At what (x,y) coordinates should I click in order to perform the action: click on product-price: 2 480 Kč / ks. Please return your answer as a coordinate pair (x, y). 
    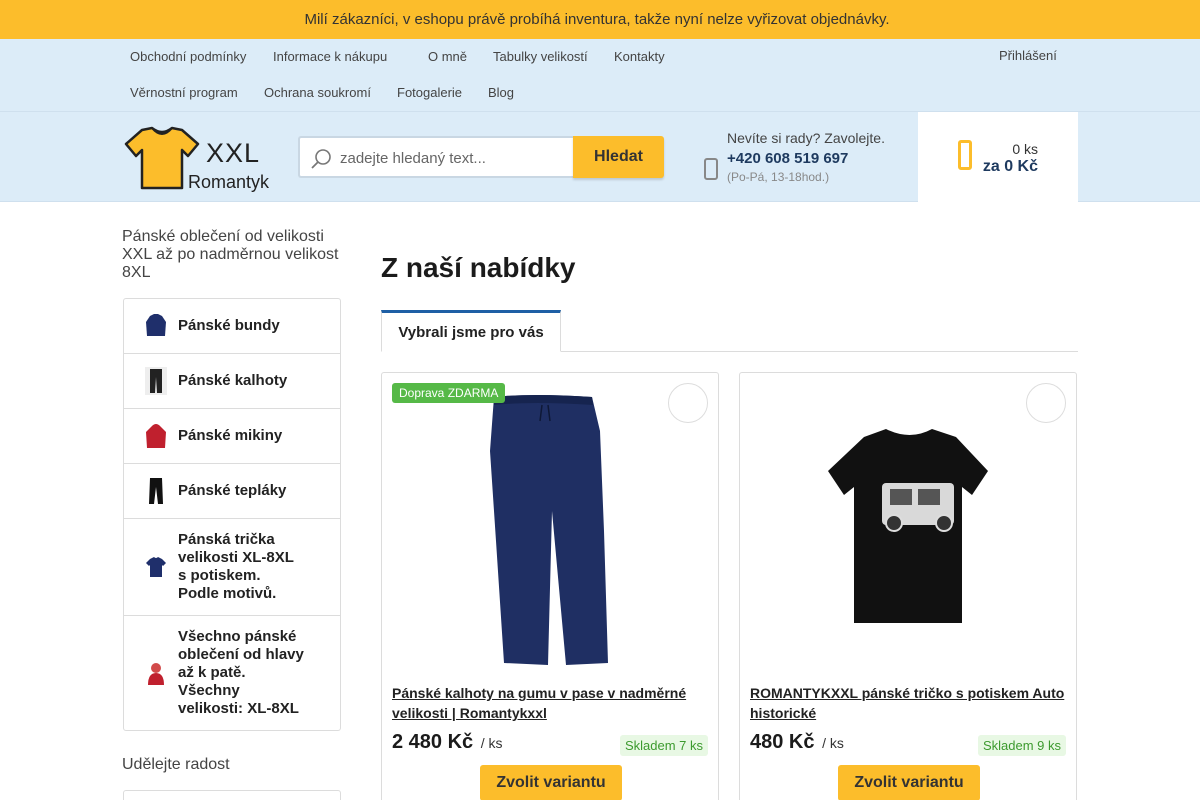
    Looking at the image, I should click on (447, 742).